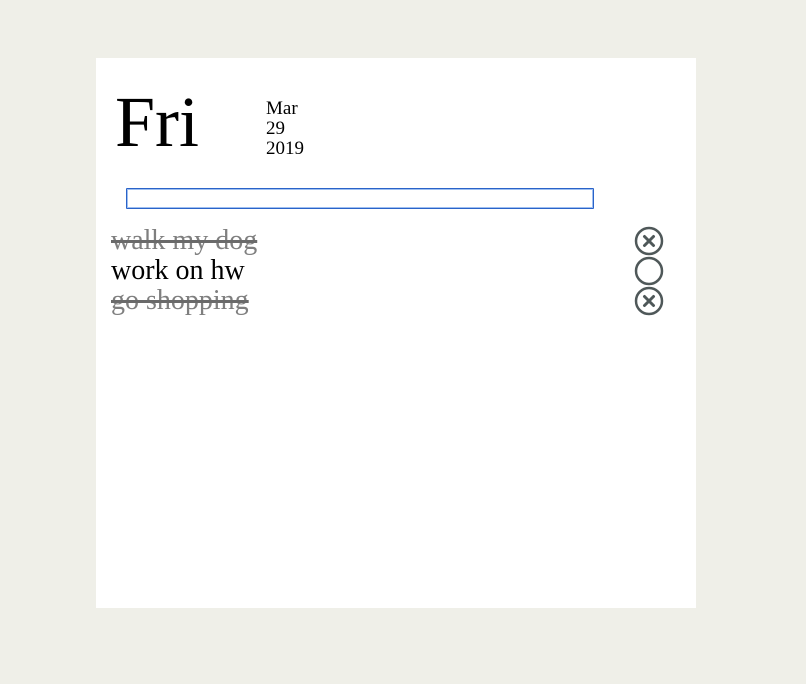 The image size is (806, 684). What do you see at coordinates (285, 148) in the screenshot?
I see `year-label: 2019` at bounding box center [285, 148].